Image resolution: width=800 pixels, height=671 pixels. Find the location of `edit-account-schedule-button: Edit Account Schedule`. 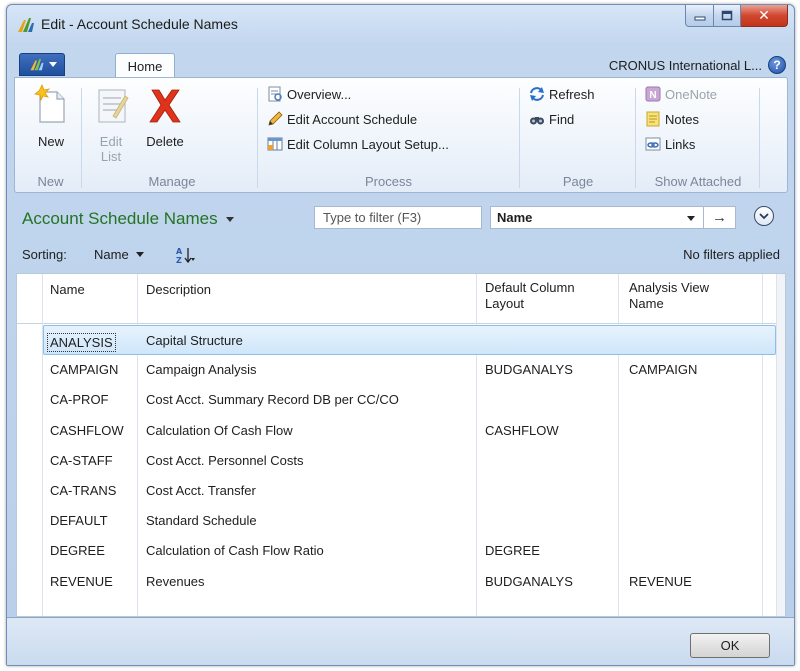

edit-account-schedule-button: Edit Account Schedule is located at coordinates (342, 119).